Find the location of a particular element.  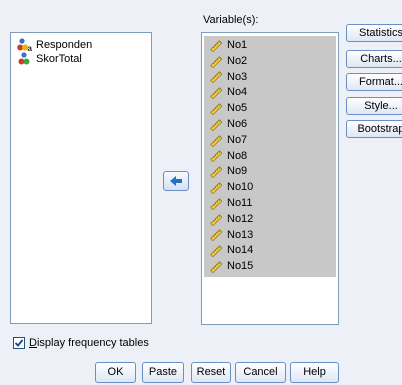

selected-item-label: No14 is located at coordinates (240, 250).